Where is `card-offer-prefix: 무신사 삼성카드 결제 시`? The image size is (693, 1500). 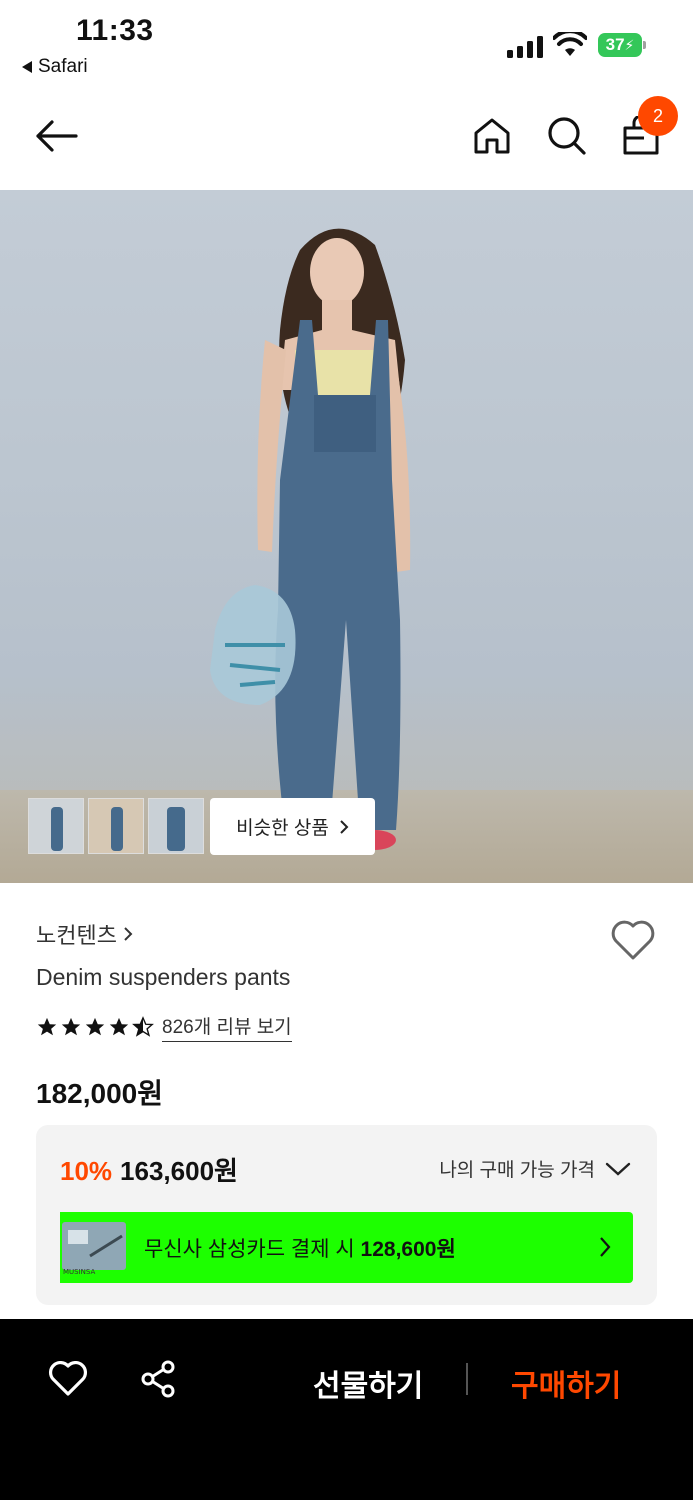 card-offer-prefix: 무신사 삼성카드 결제 시 is located at coordinates (252, 1249).